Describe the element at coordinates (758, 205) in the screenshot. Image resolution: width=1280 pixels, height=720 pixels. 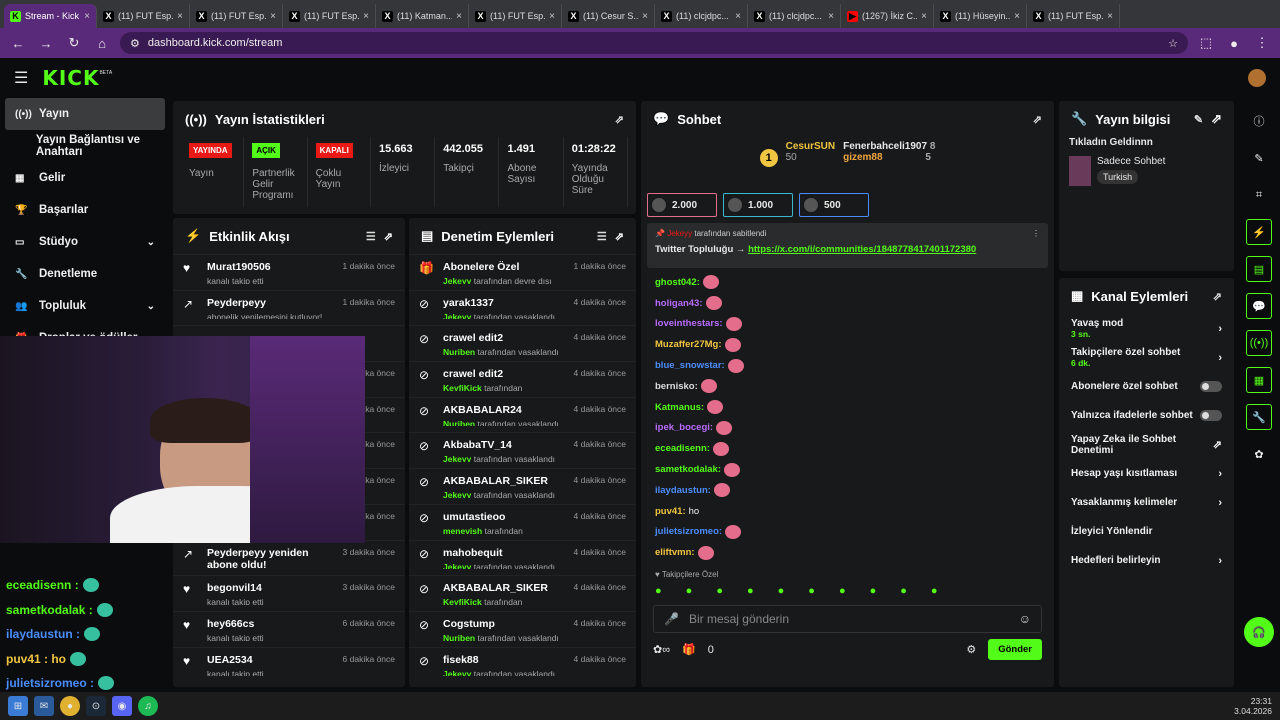
I see `gift-chip: 1.000` at that location.